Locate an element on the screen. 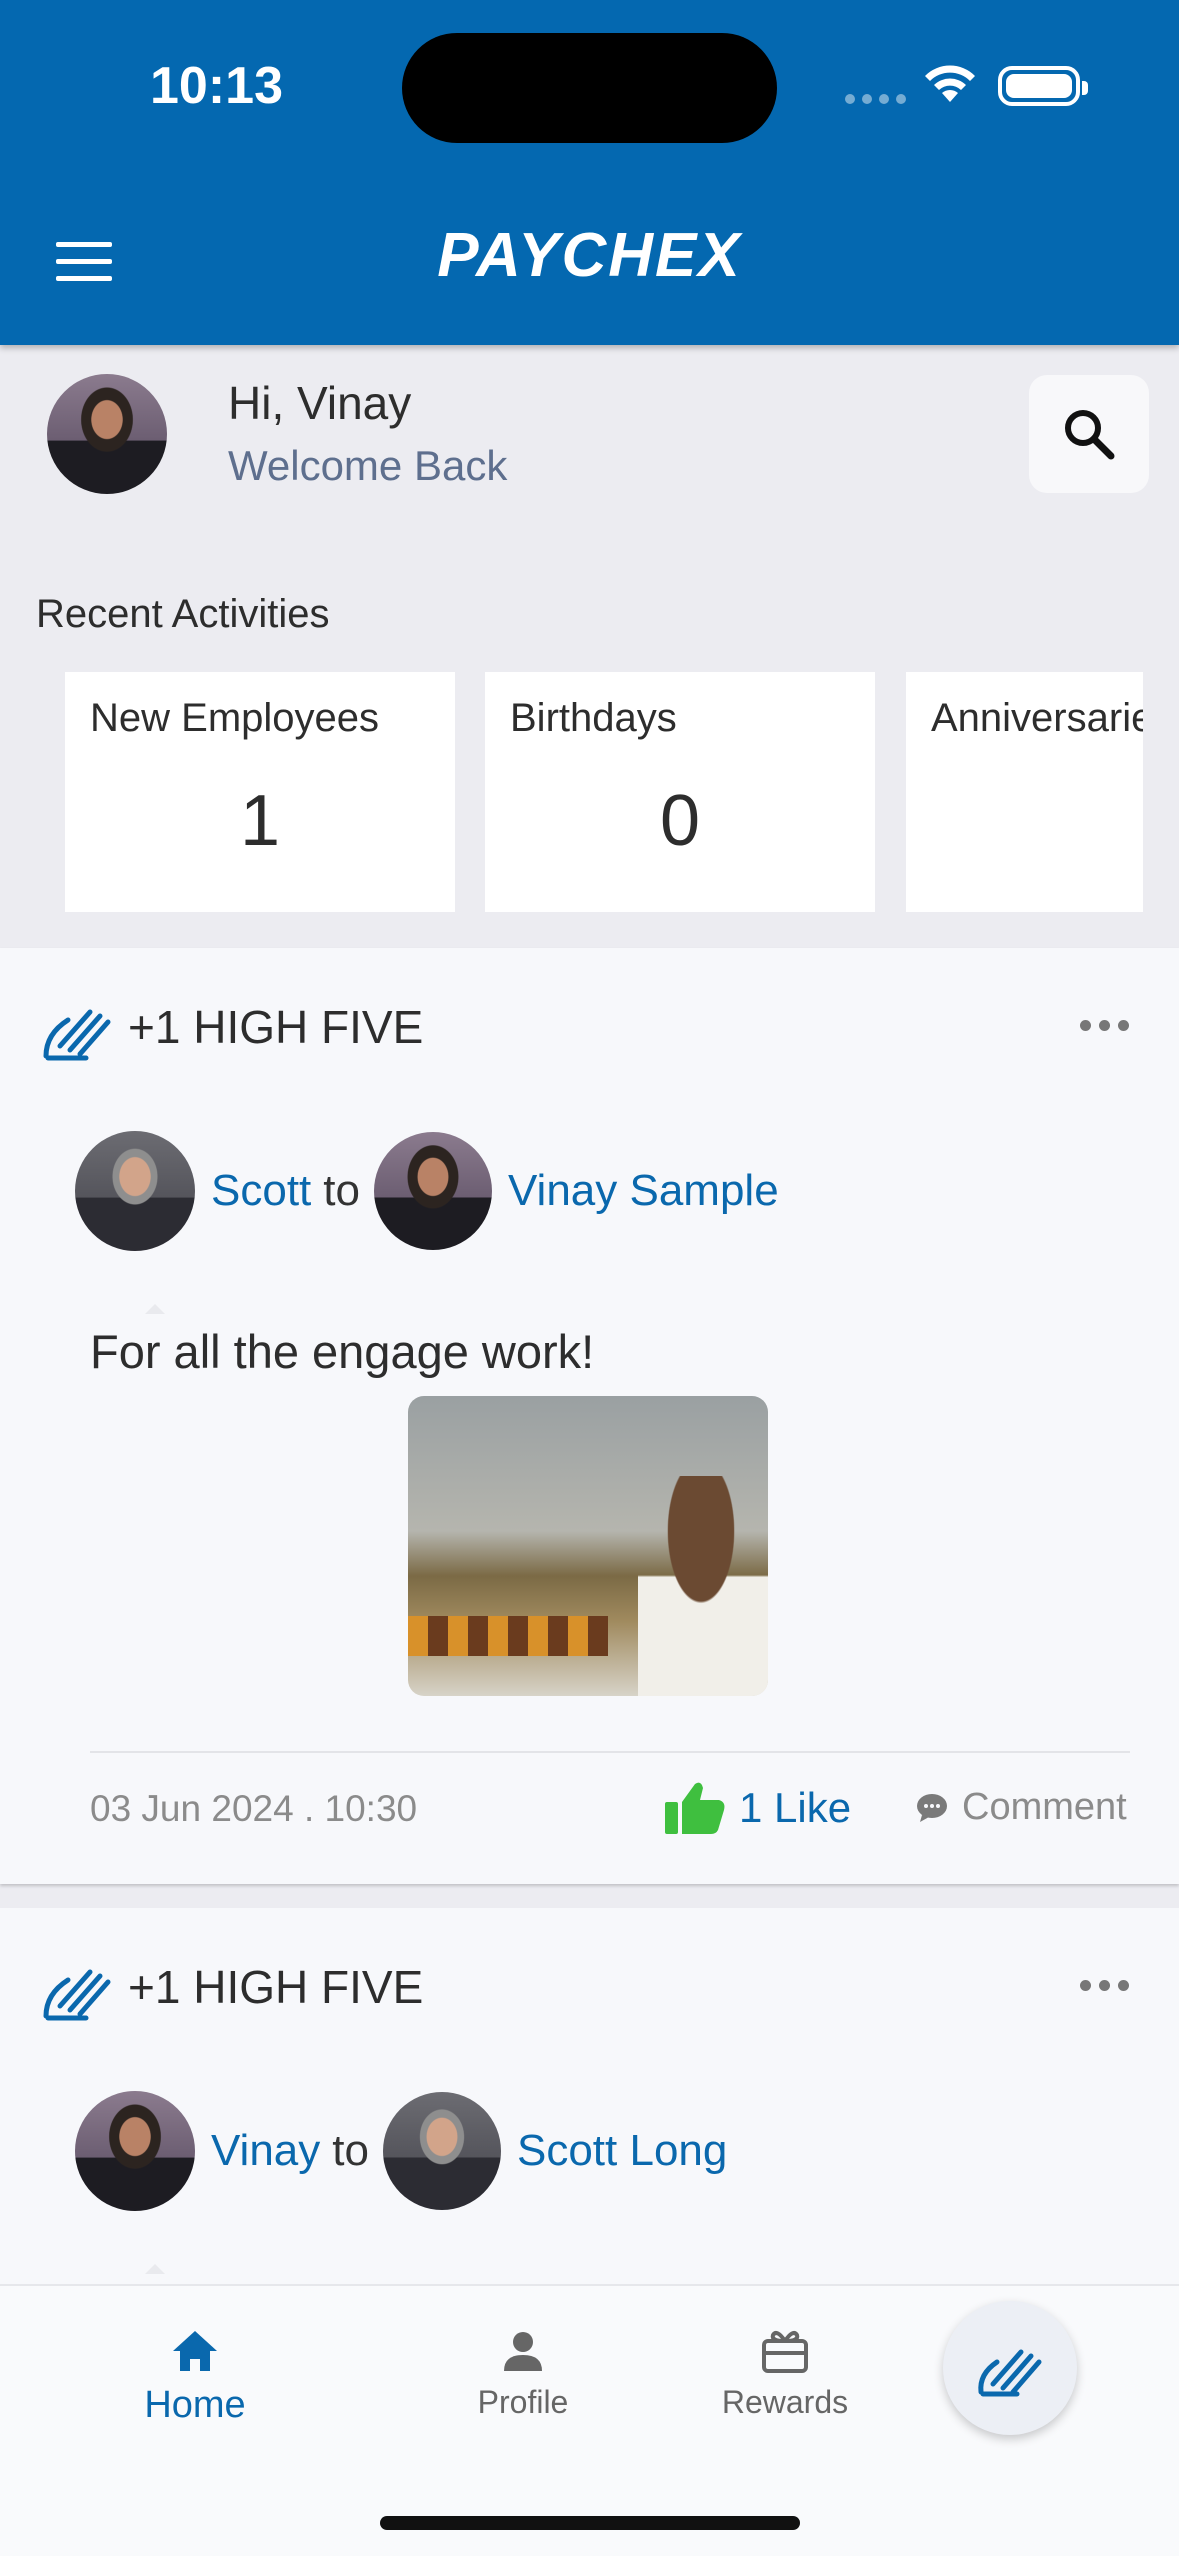 The height and width of the screenshot is (2556, 1179). feed-post: +1 HIGH FIVE Vinay to Scott Long is located at coordinates (589, 2098).